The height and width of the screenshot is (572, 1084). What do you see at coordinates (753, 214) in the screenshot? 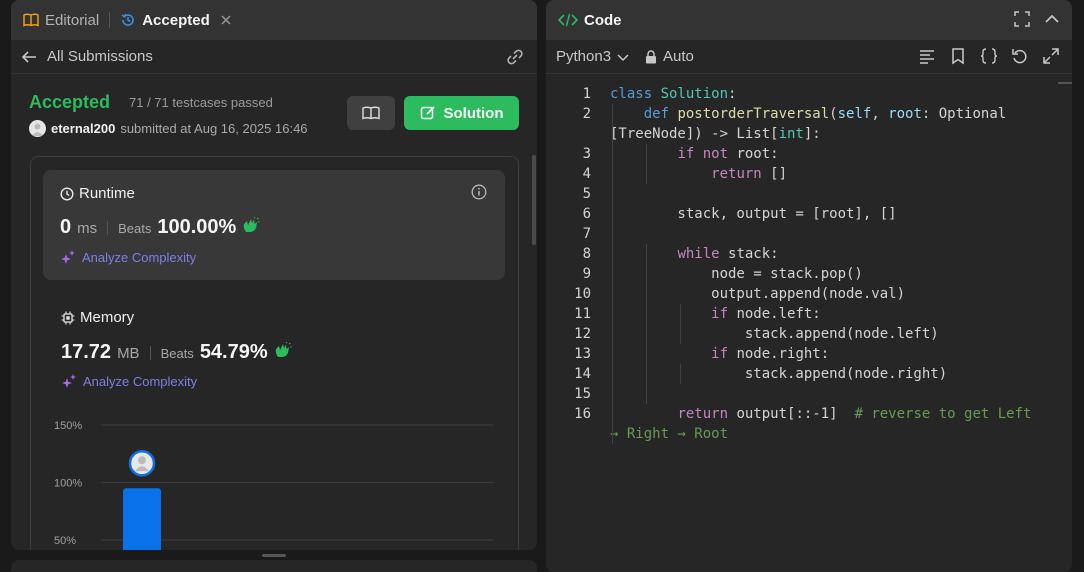
I see `code-line: stack, output = [root], []` at bounding box center [753, 214].